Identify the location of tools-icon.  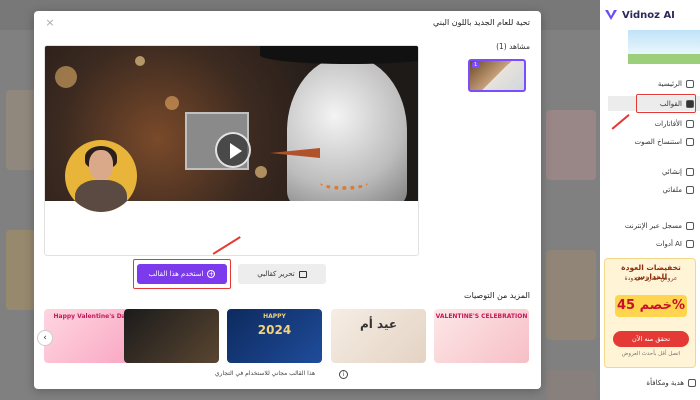
(690, 243).